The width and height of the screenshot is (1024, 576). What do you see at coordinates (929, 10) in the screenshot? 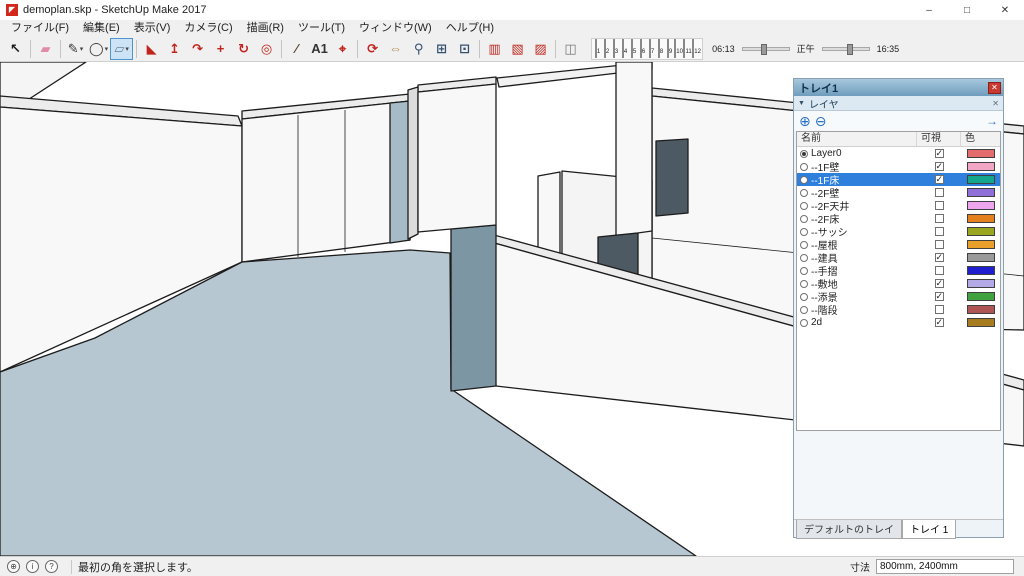
I see `minimize-button: –` at bounding box center [929, 10].